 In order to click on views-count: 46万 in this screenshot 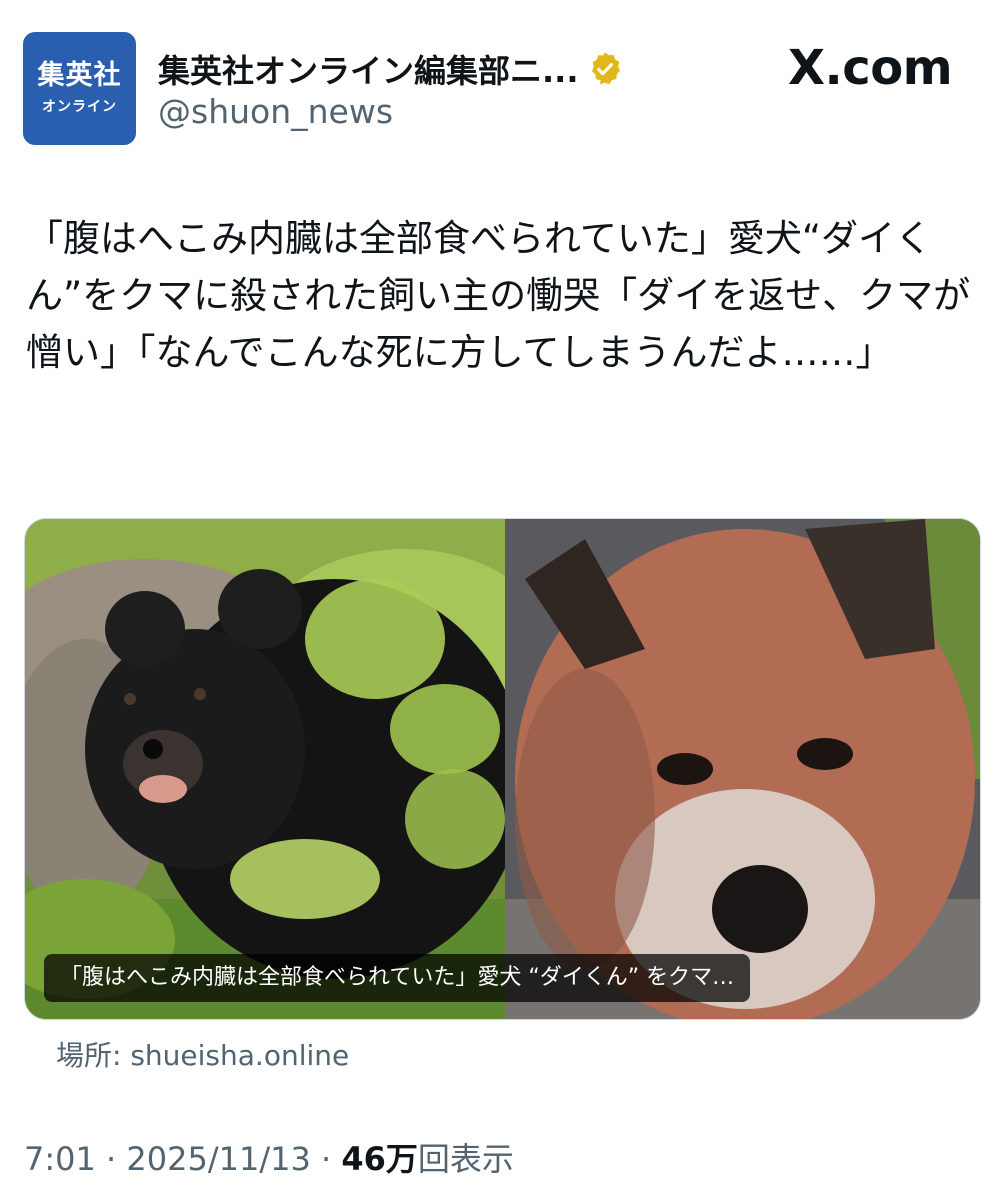, I will do `click(379, 1159)`.